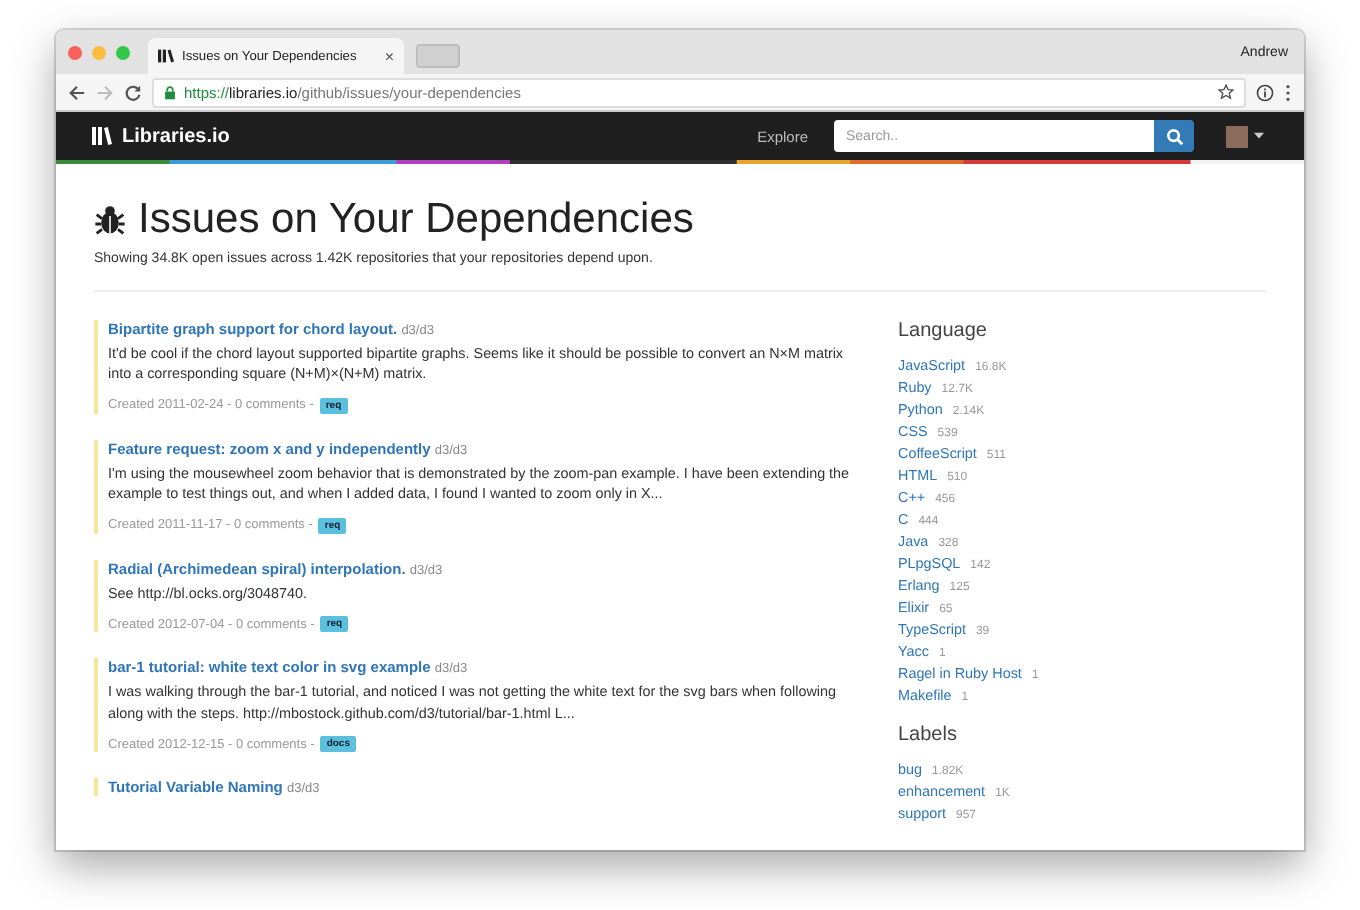 The height and width of the screenshot is (910, 1360). I want to click on search-icon, so click(1174, 136).